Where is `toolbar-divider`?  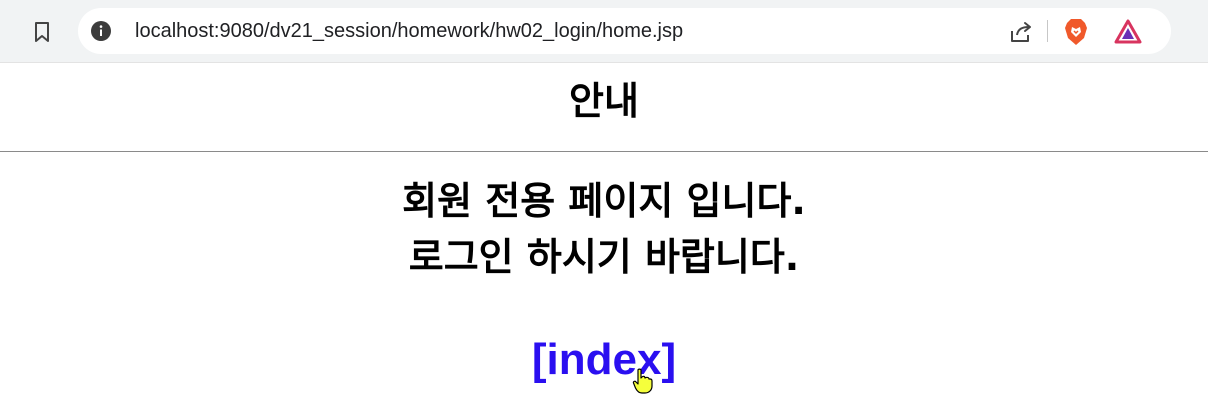
toolbar-divider is located at coordinates (1047, 31).